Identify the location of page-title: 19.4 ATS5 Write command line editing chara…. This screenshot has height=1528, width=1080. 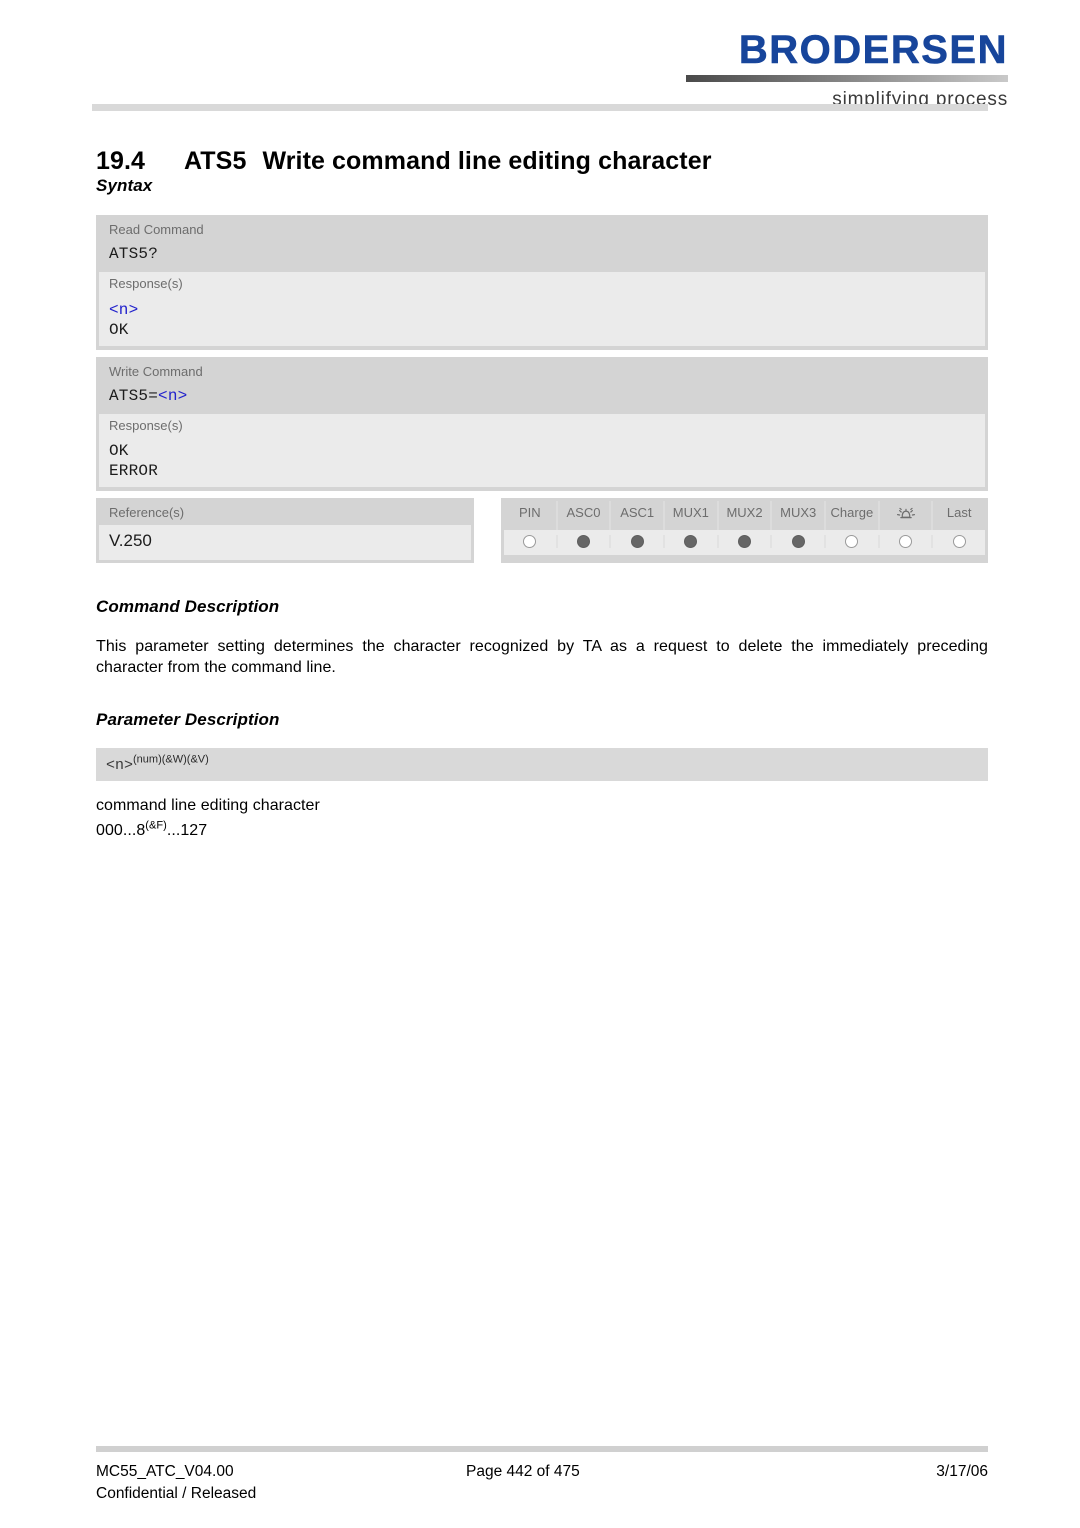
(542, 161).